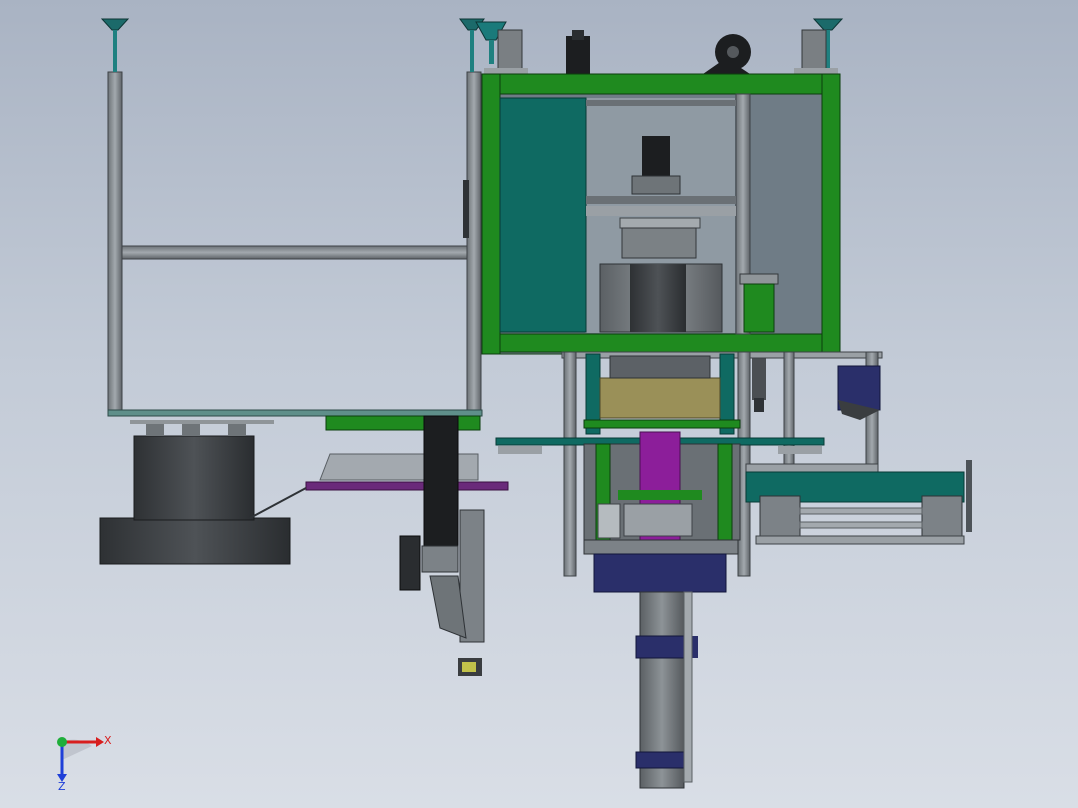  I want to click on top-bracket-right, so click(816, 51).